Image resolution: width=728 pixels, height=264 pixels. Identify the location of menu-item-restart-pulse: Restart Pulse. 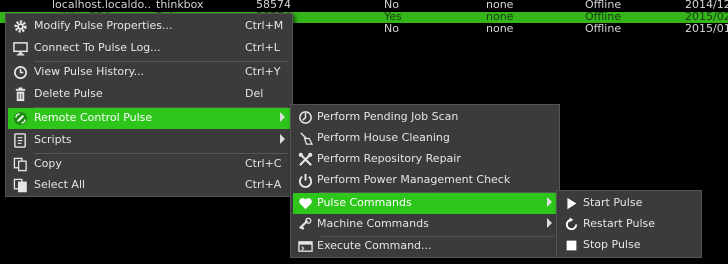
(629, 224).